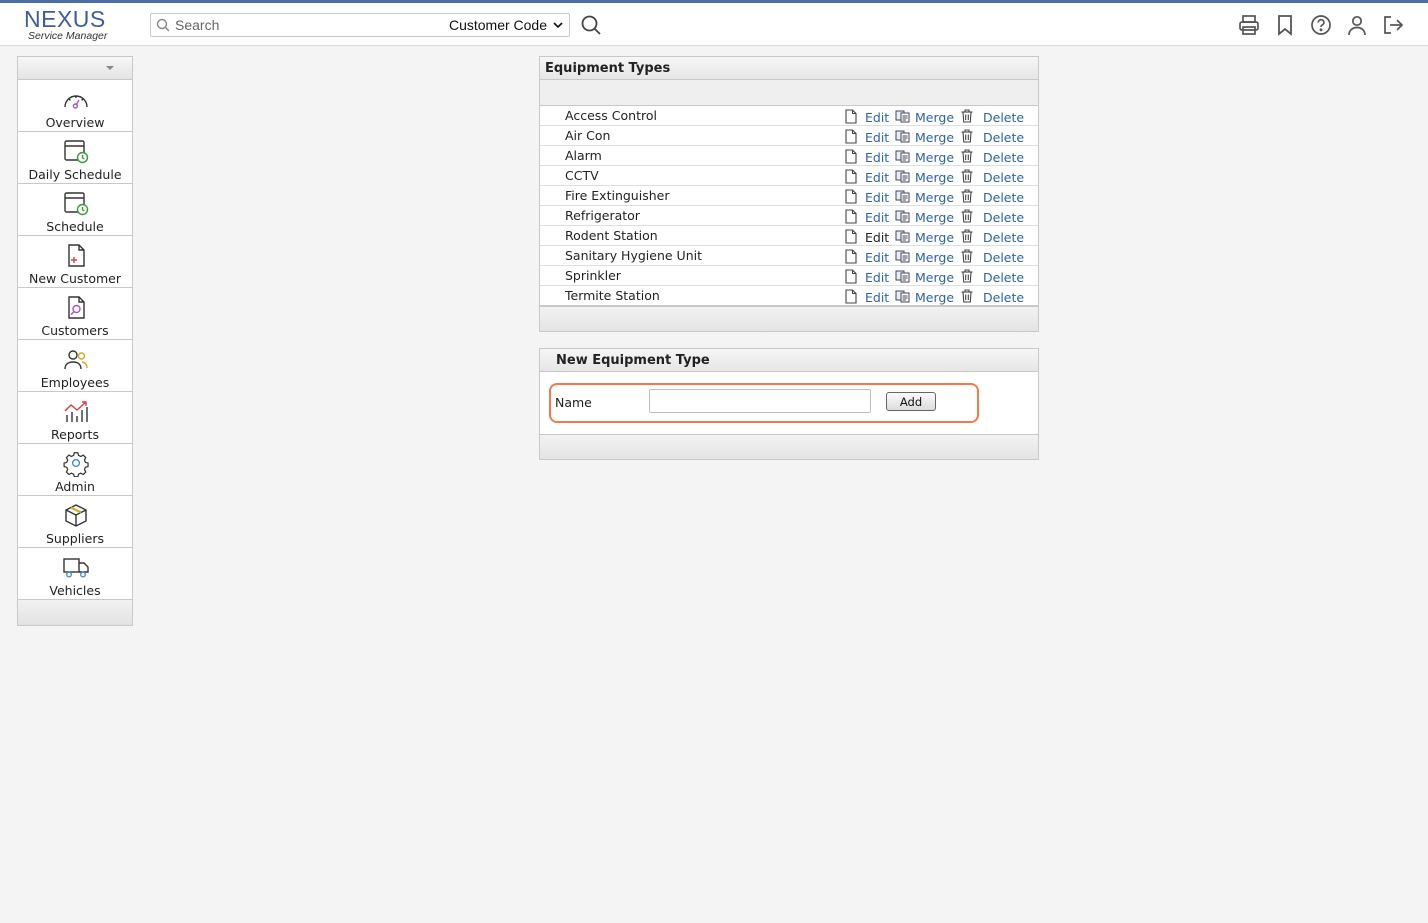 The height and width of the screenshot is (923, 1428). What do you see at coordinates (789, 136) in the screenshot?
I see `table-row: Air Con Edit Merge Delete` at bounding box center [789, 136].